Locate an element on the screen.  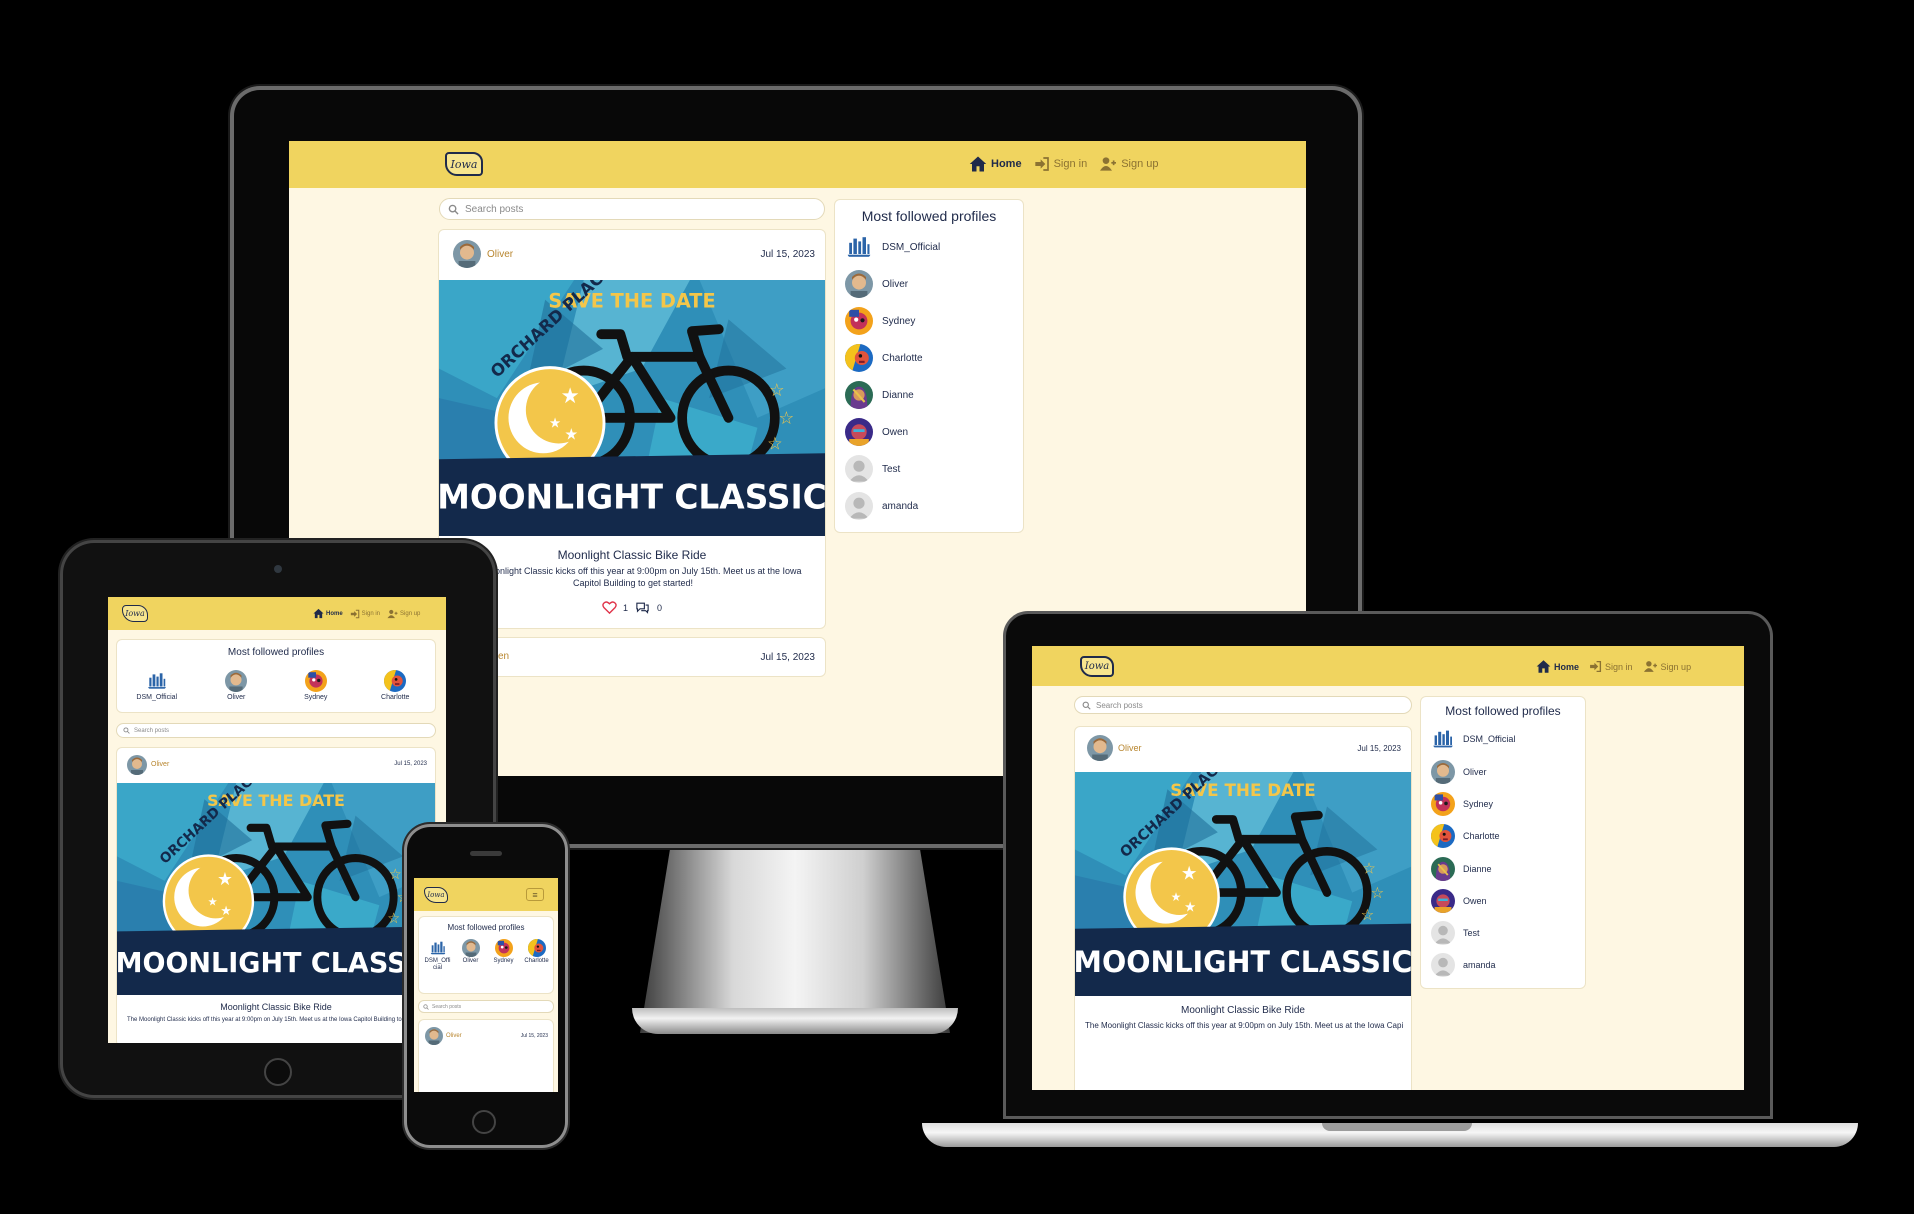
heart-icon is located at coordinates (609, 607).